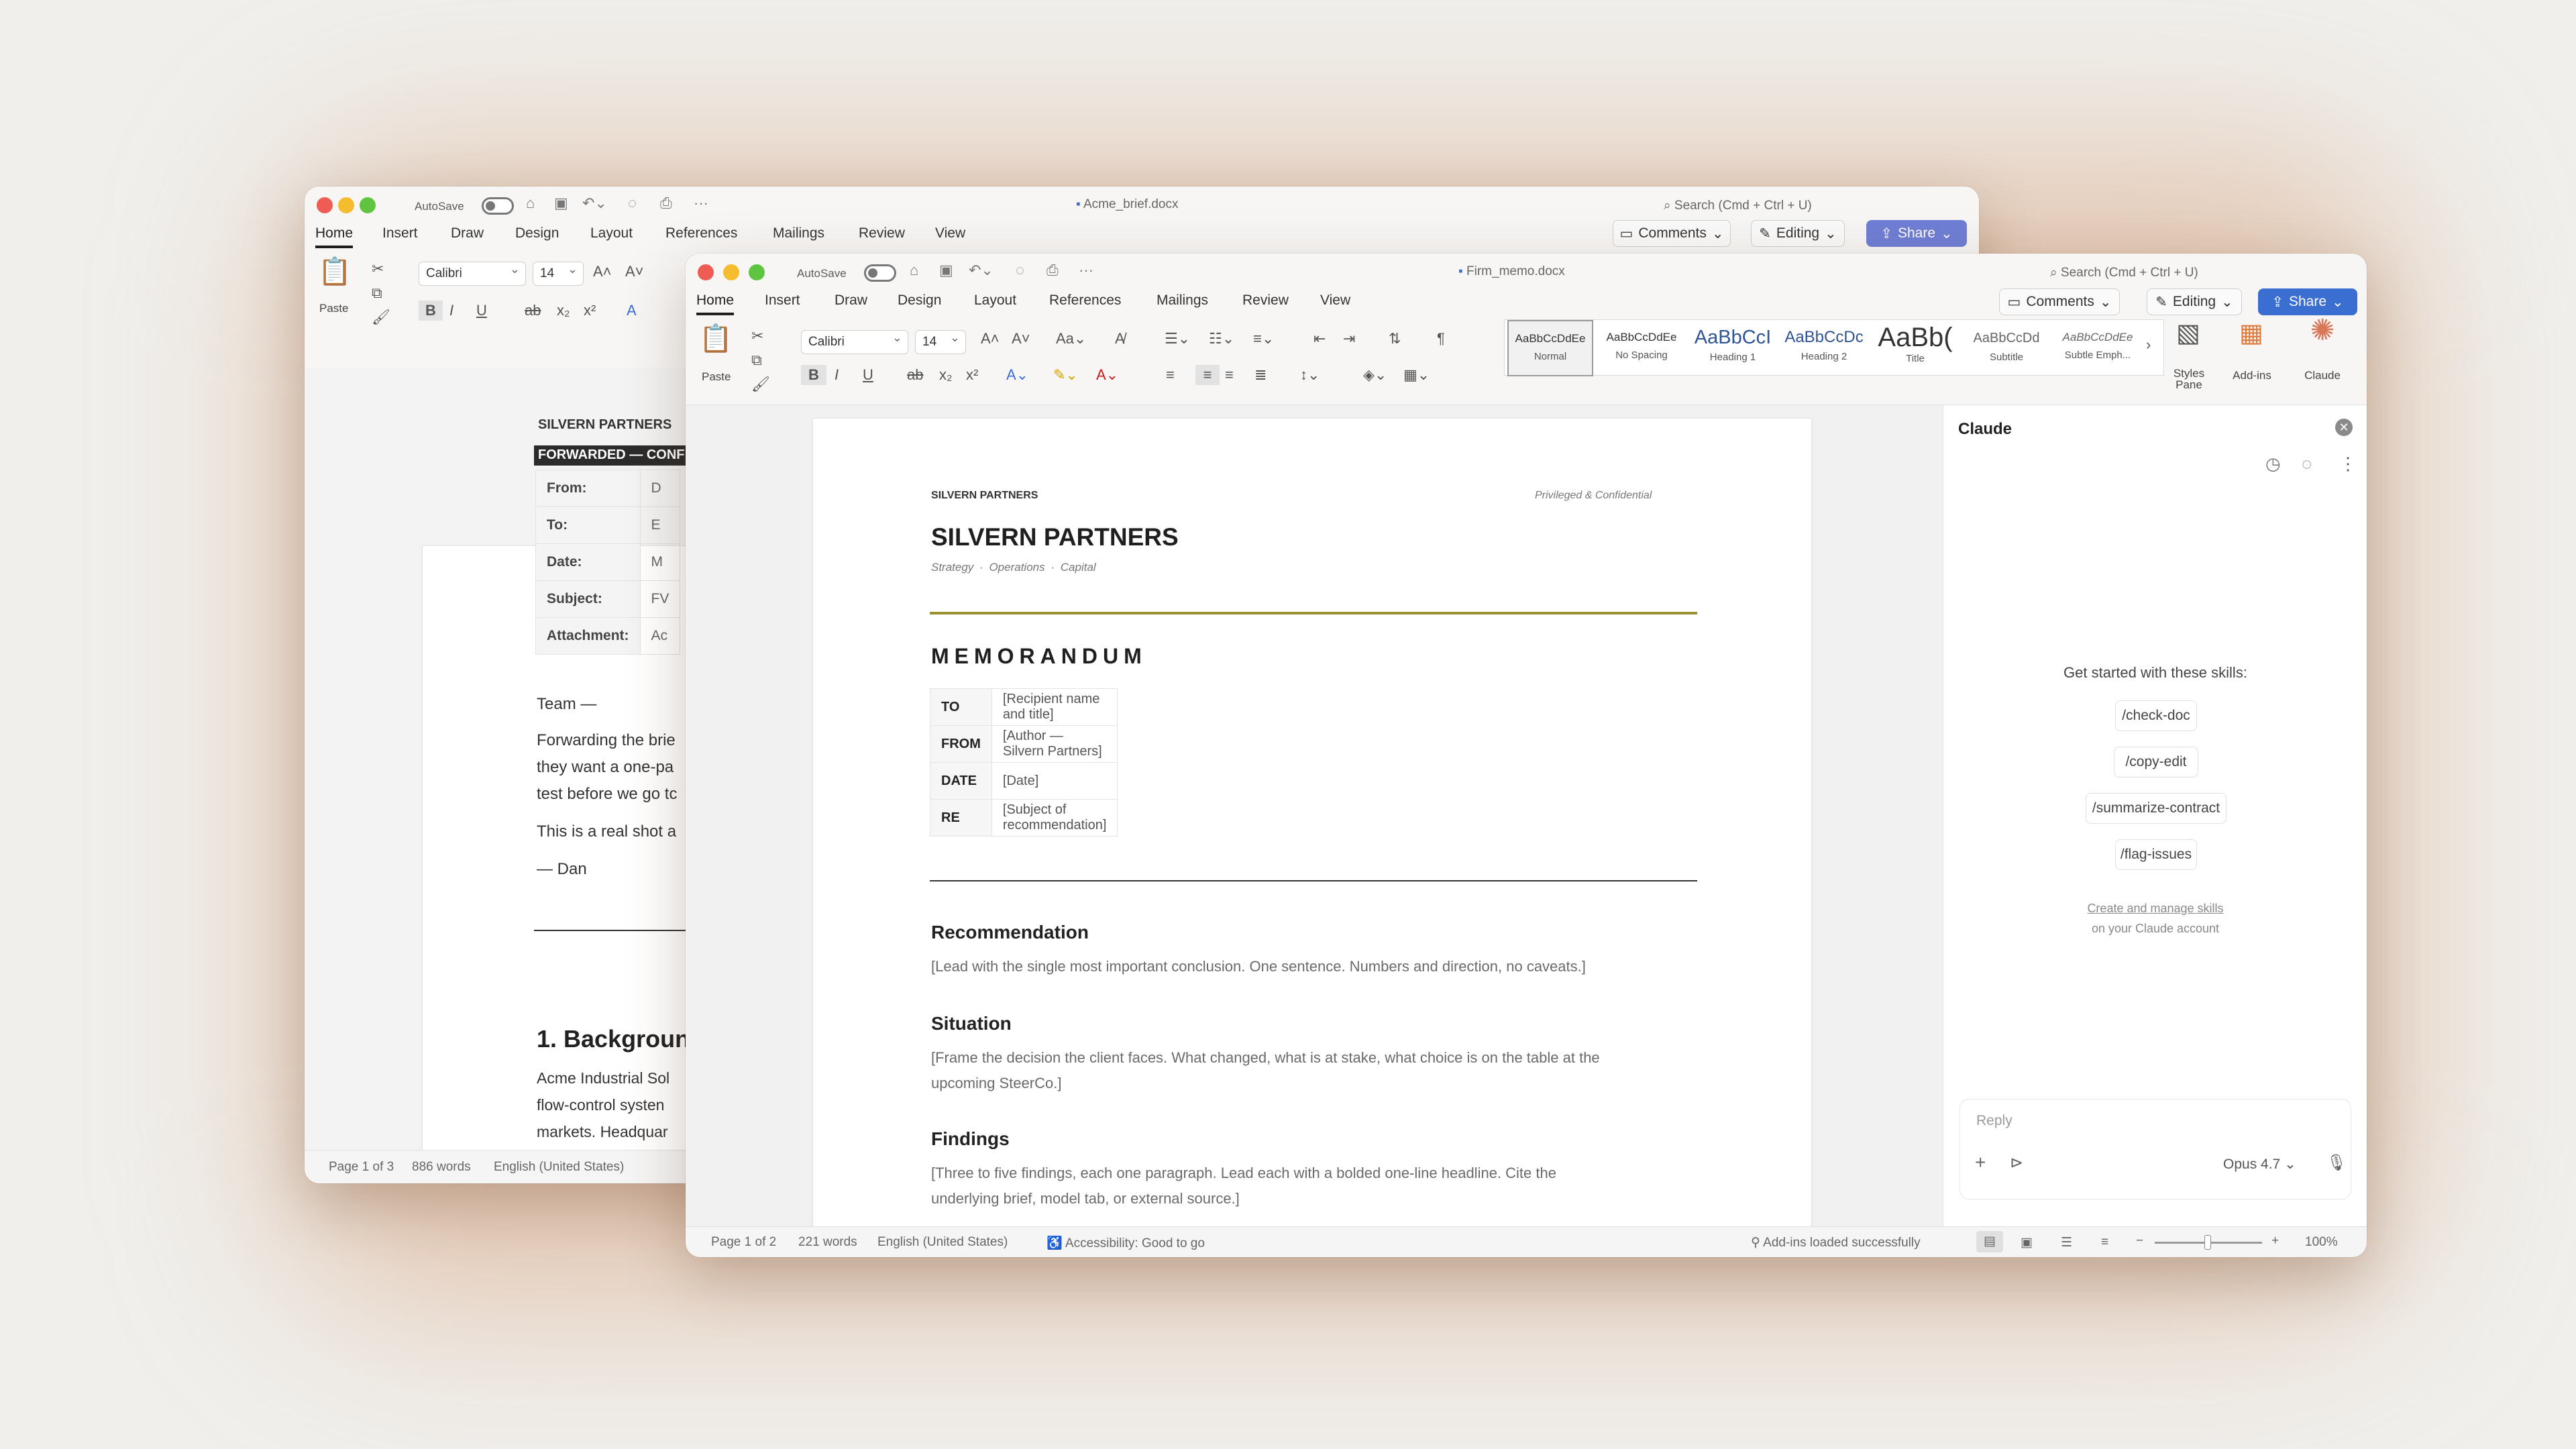 Image resolution: width=2576 pixels, height=1449 pixels. I want to click on tab-references: References, so click(1085, 300).